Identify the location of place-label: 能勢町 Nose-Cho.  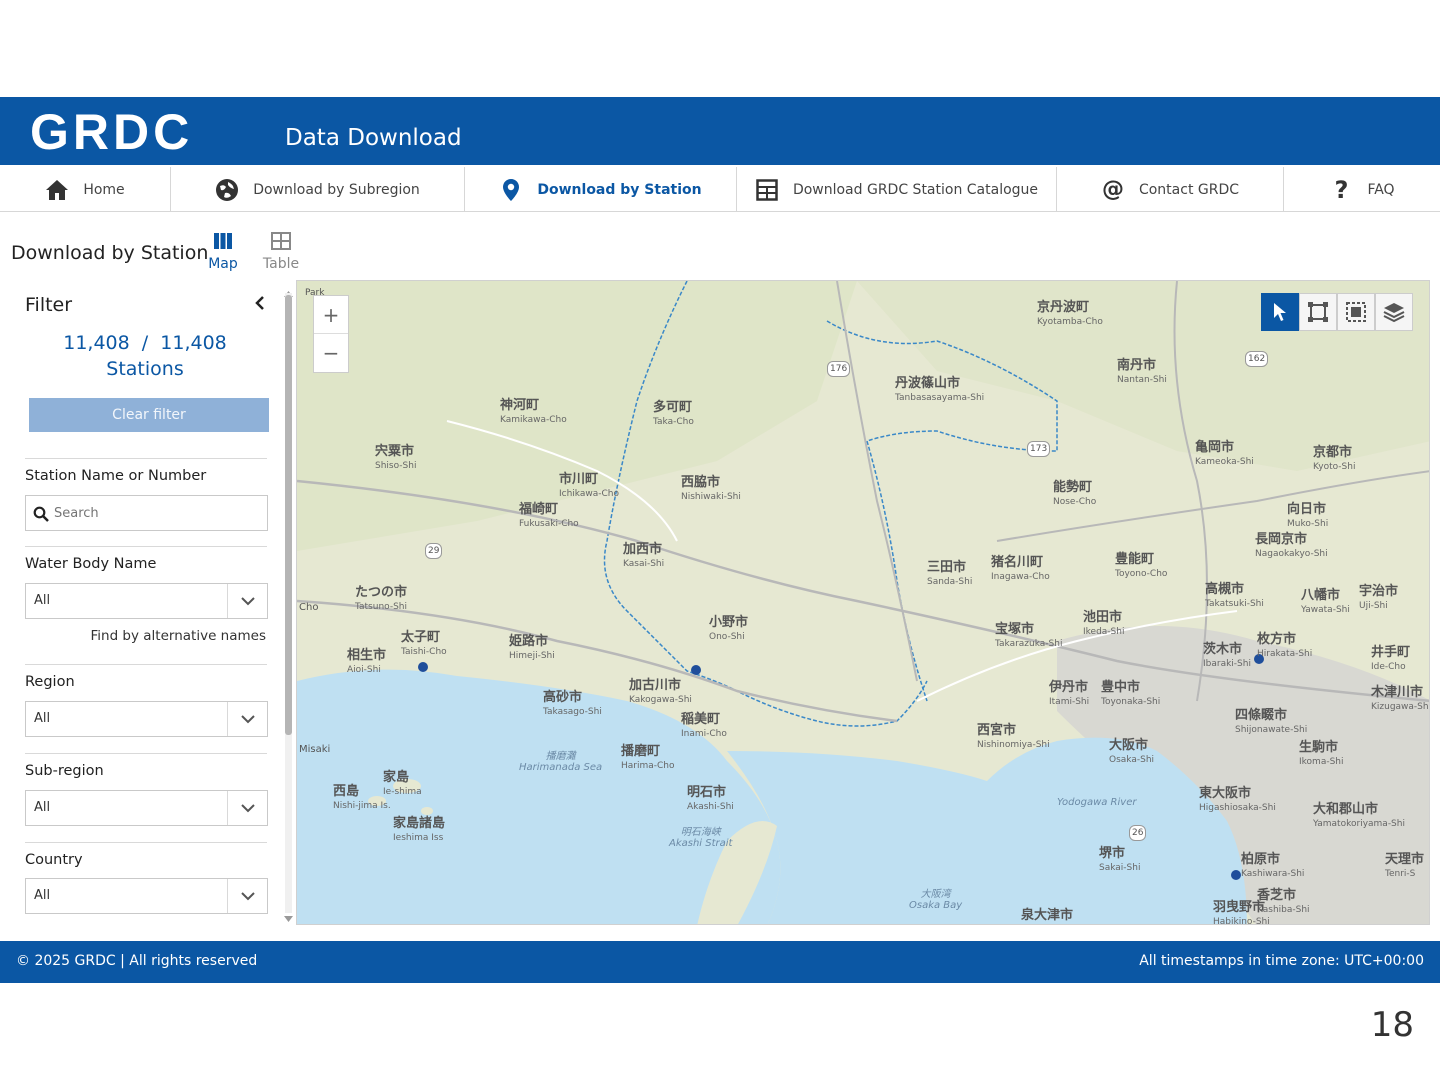
(1075, 494).